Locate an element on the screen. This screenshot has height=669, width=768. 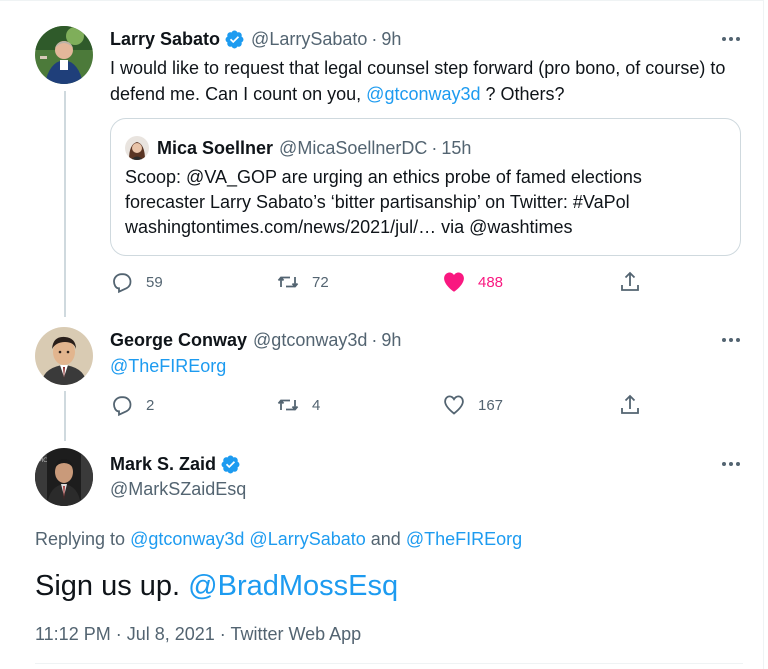
handle-line: @MarkSZaidEsq is located at coordinates (178, 489).